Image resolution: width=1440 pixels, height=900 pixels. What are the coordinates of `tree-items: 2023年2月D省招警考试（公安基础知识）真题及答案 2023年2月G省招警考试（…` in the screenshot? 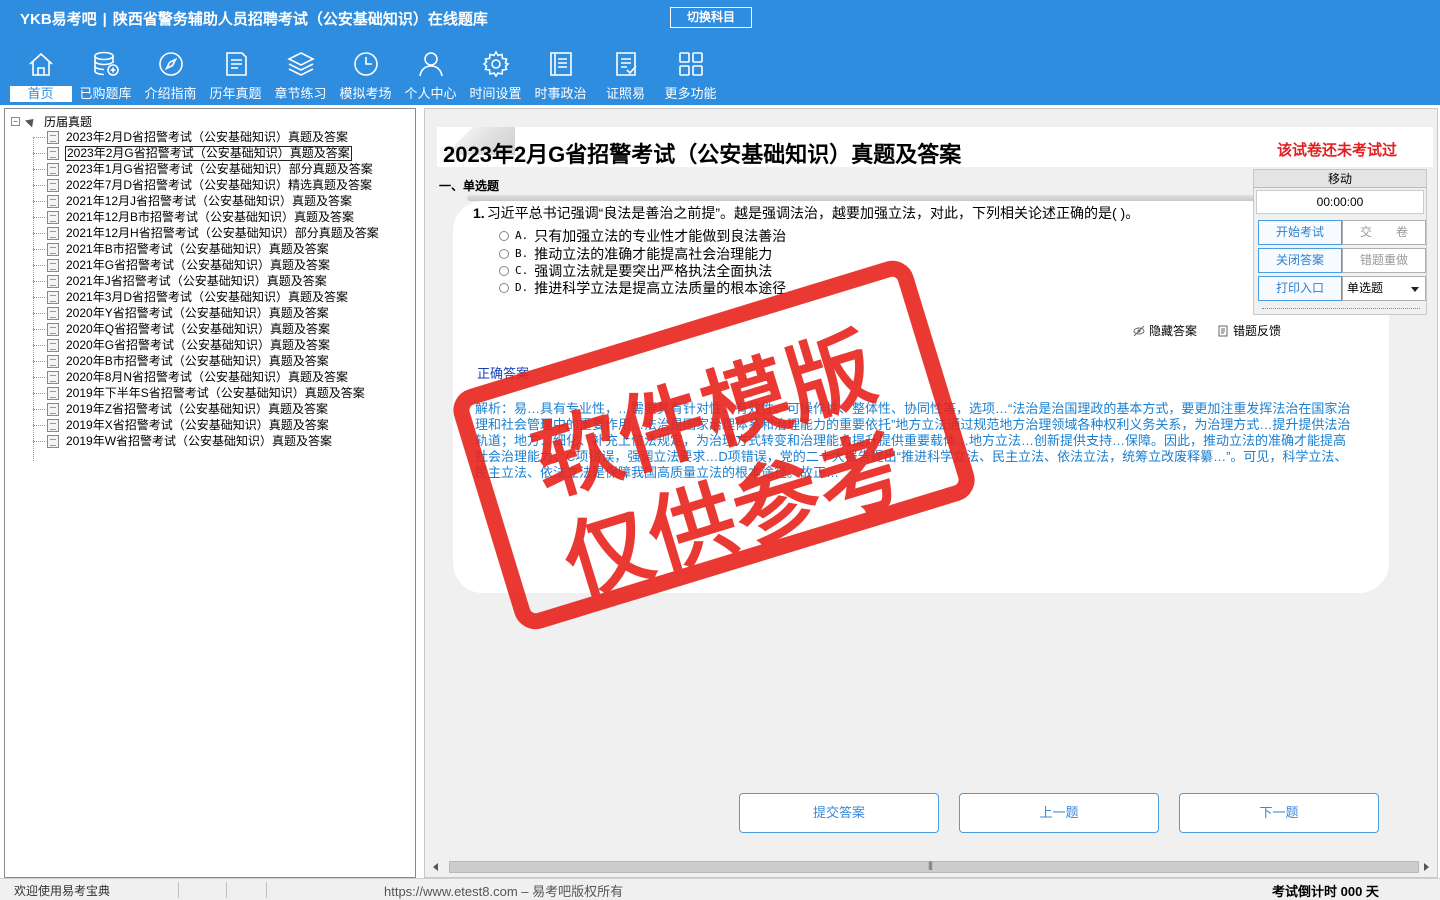 It's located at (192, 289).